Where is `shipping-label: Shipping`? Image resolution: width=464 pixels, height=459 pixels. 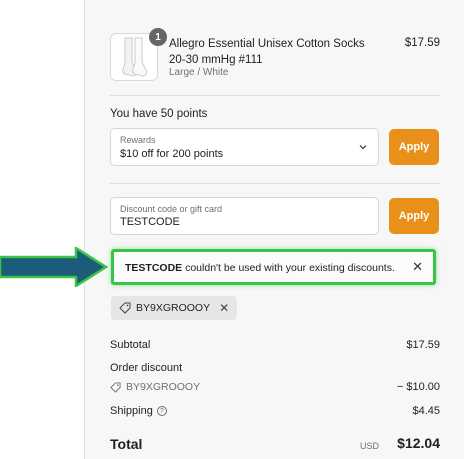
shipping-label: Shipping is located at coordinates (131, 411).